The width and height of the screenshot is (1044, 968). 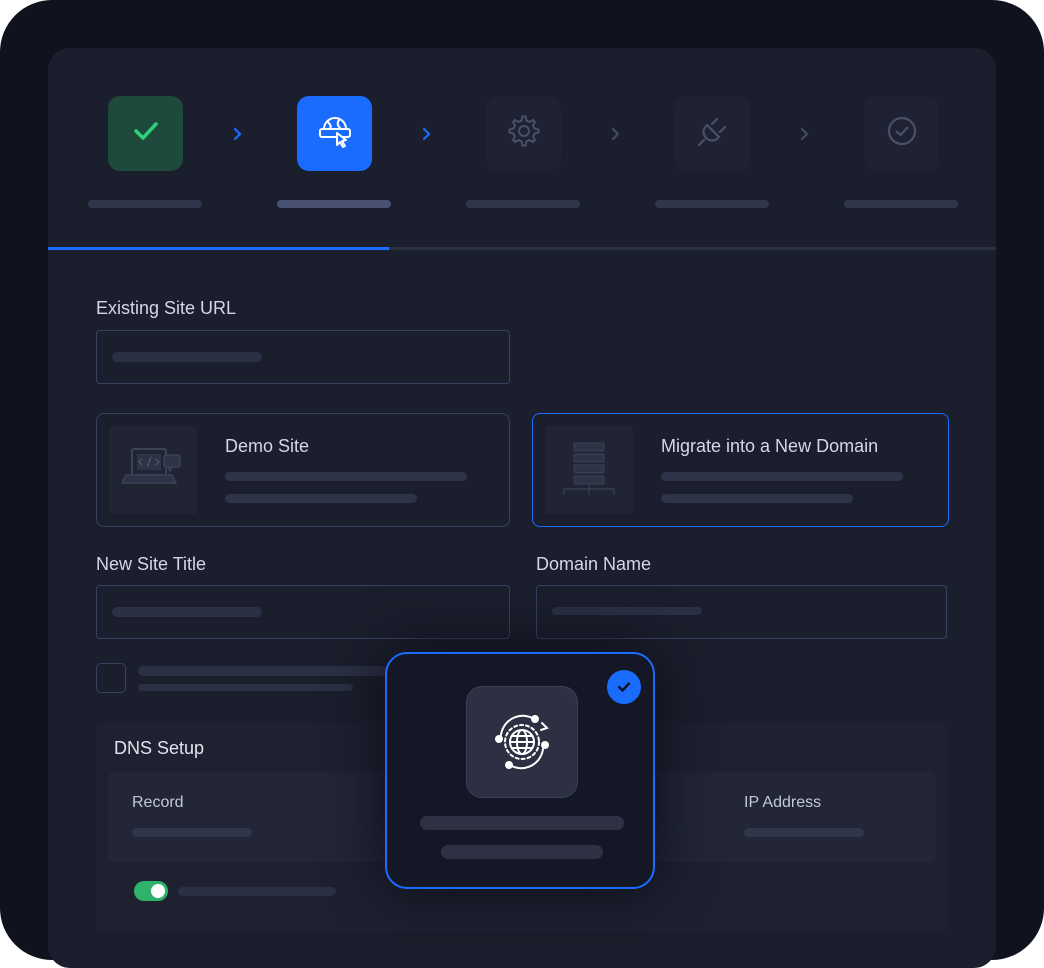 I want to click on globe-sync-icon, so click(x=522, y=742).